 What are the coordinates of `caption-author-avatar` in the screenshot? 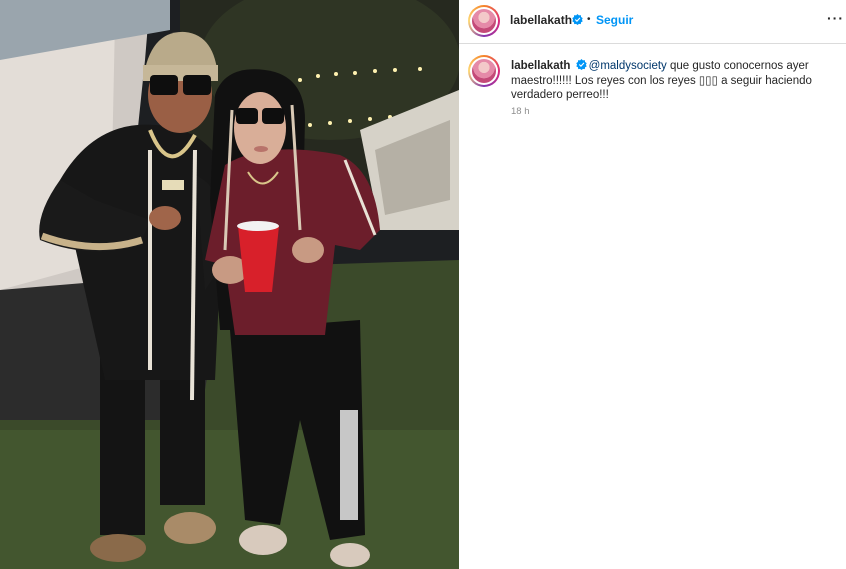 It's located at (484, 71).